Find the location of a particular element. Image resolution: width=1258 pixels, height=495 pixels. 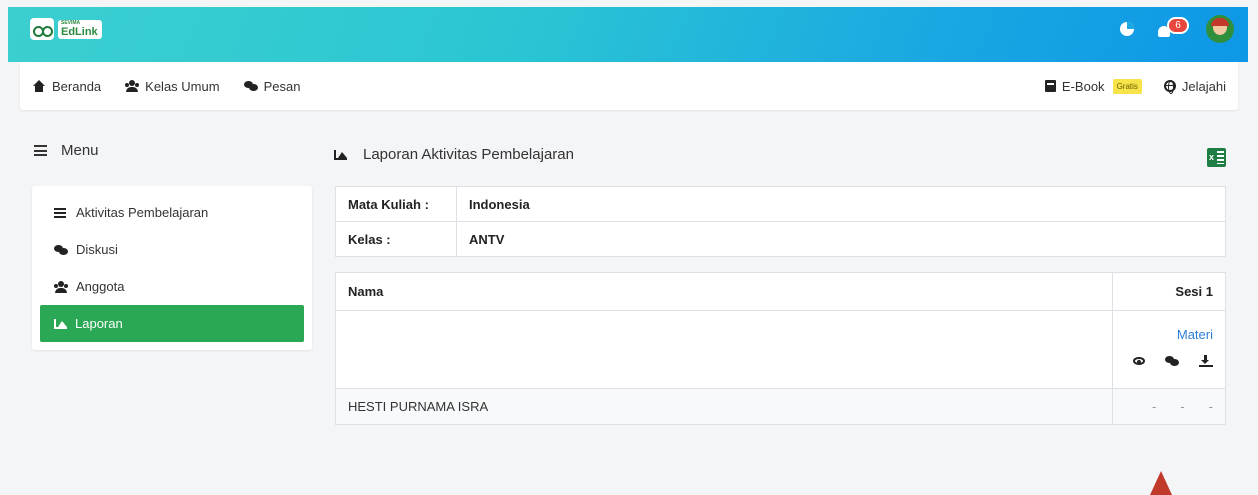

top-header: SEVIMA EdLink 6 is located at coordinates (628, 34).